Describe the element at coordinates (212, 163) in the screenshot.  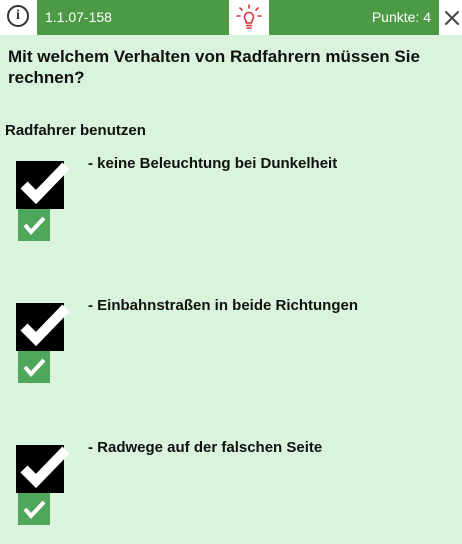
I see `answer-label: - keine Beleuchtung bei Dunkelheit` at that location.